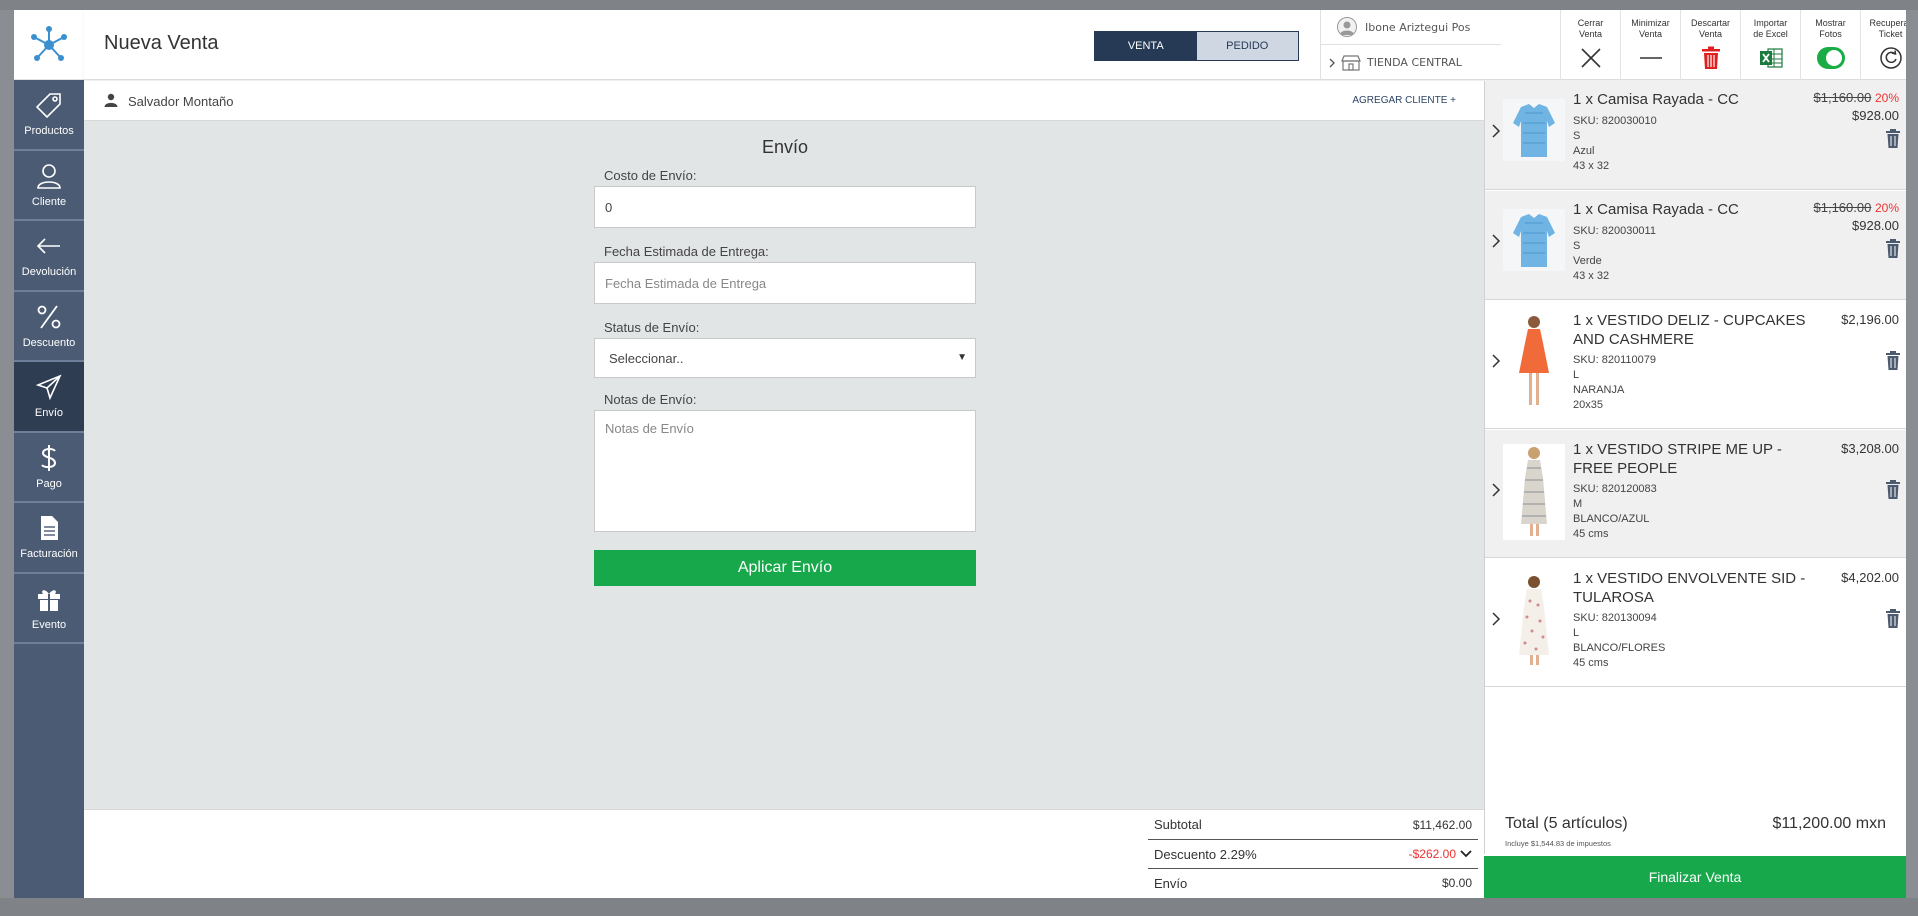 This screenshot has height=916, width=1918. What do you see at coordinates (1418, 27) in the screenshot?
I see `user-name: Ibone Ariztegui Pos` at bounding box center [1418, 27].